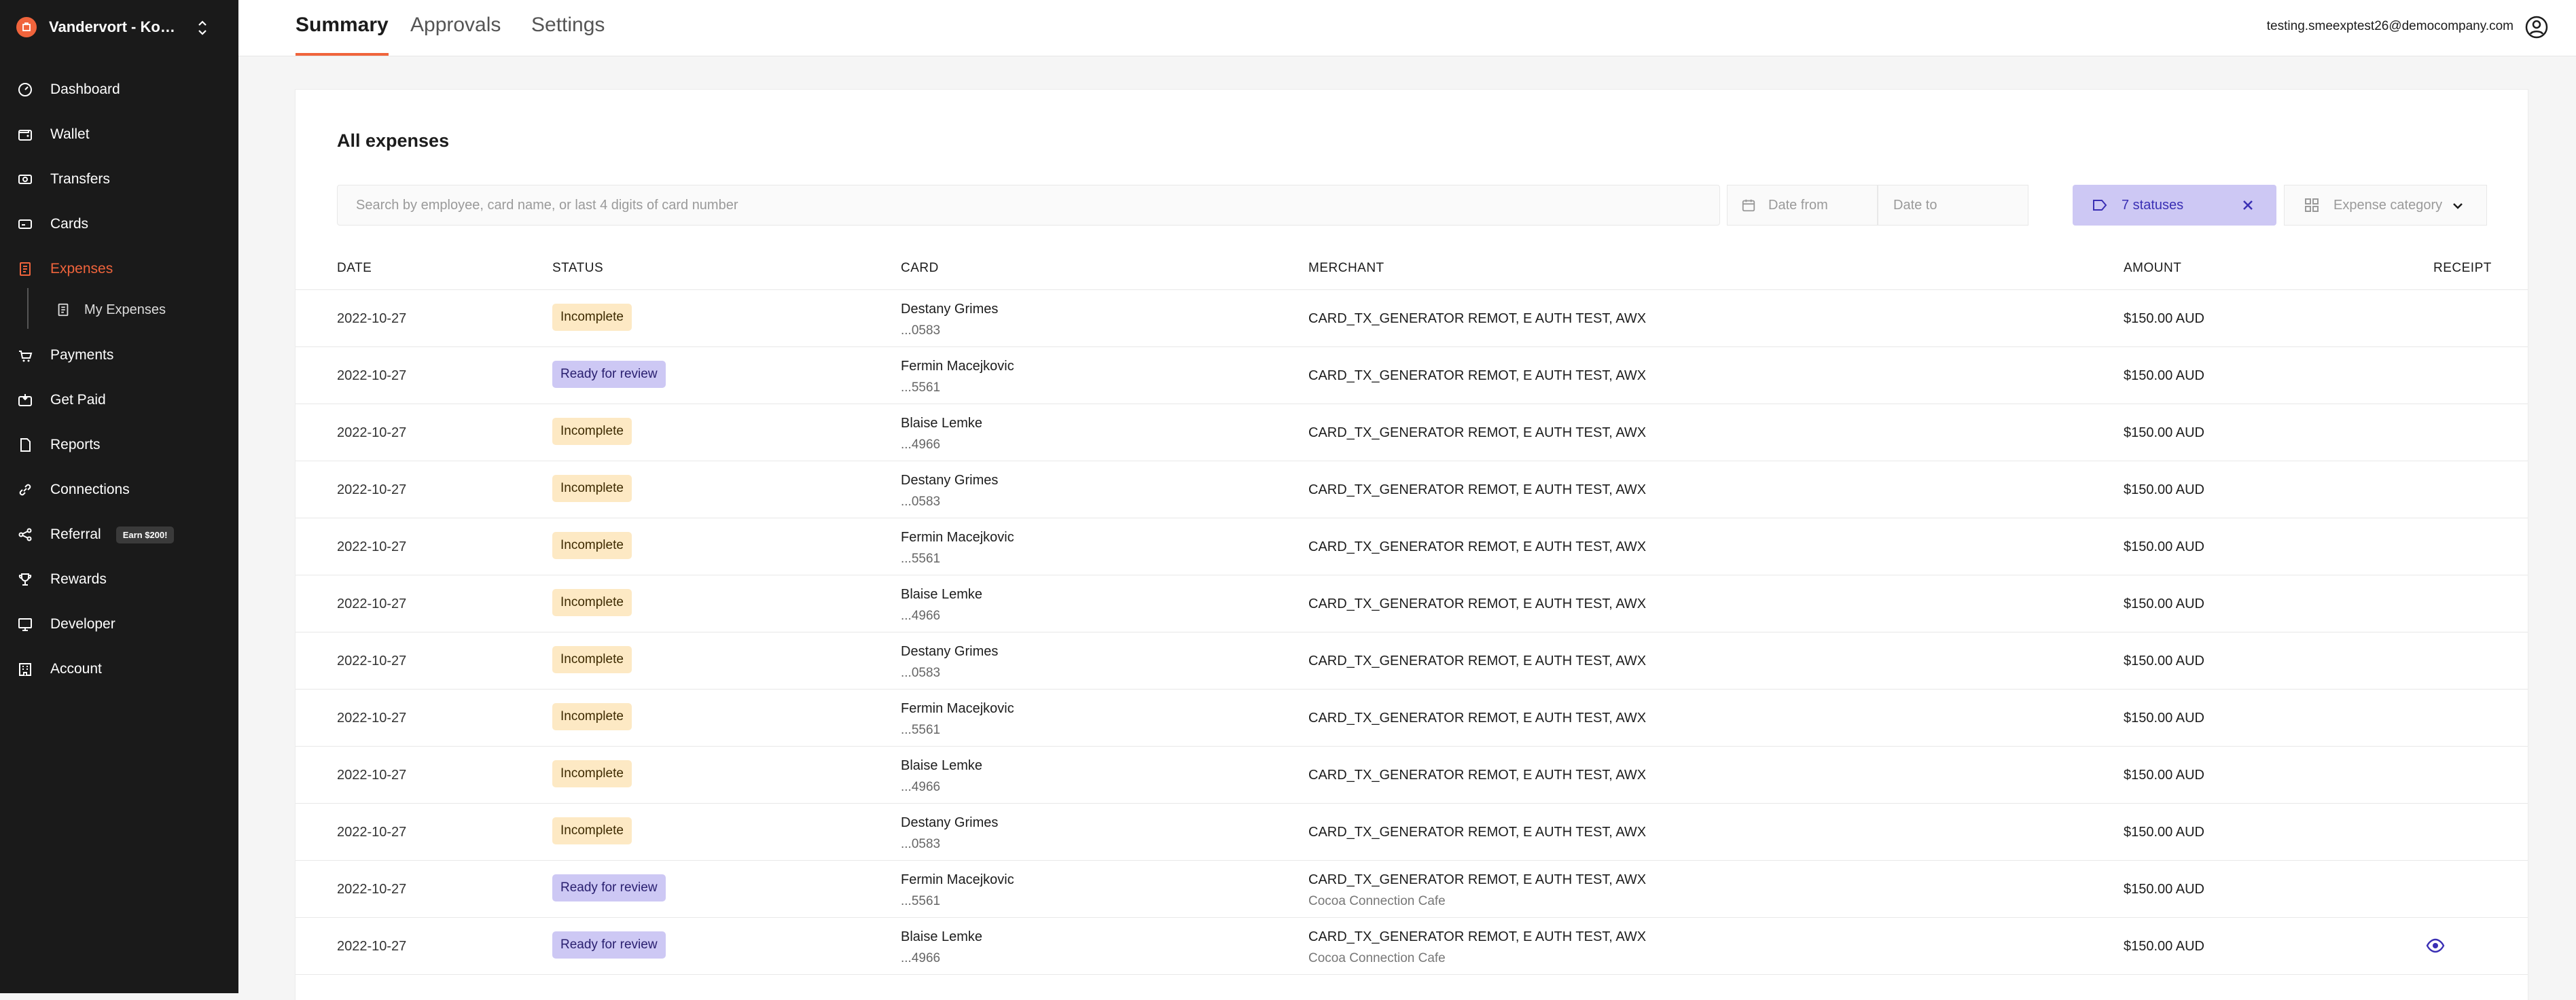  I want to click on sidebar-item-dashboard: Dashboard, so click(68, 89).